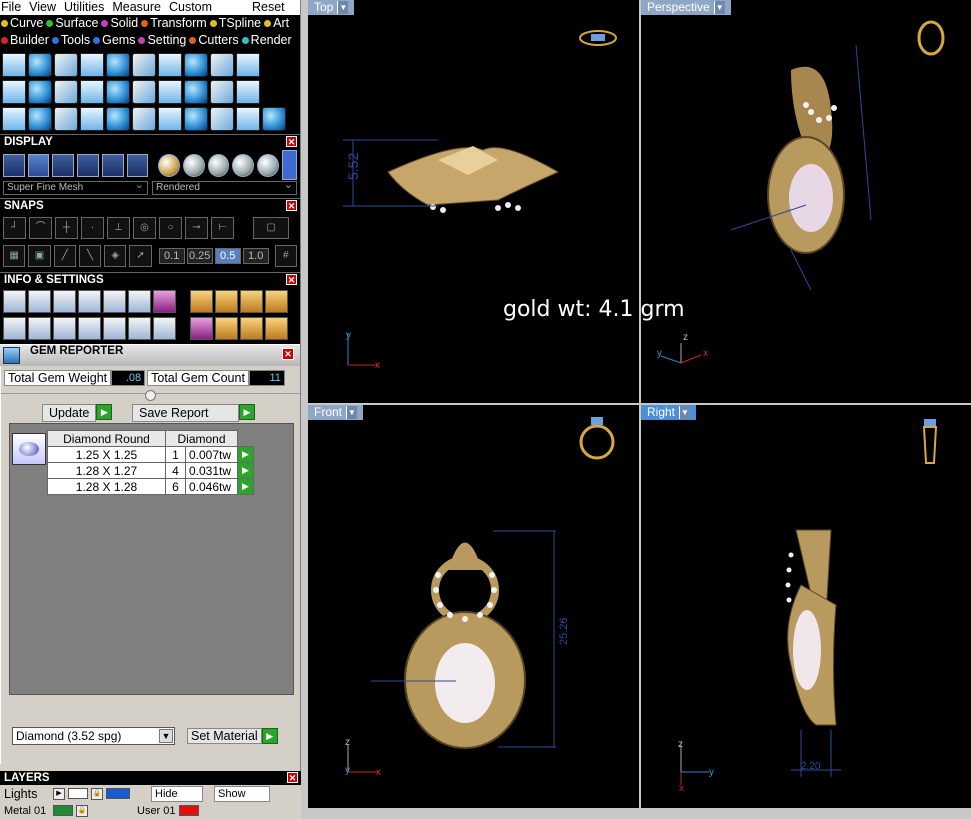 Image resolution: width=971 pixels, height=819 pixels. Describe the element at coordinates (276, 23) in the screenshot. I see `ribbon-tab-art: Art` at that location.